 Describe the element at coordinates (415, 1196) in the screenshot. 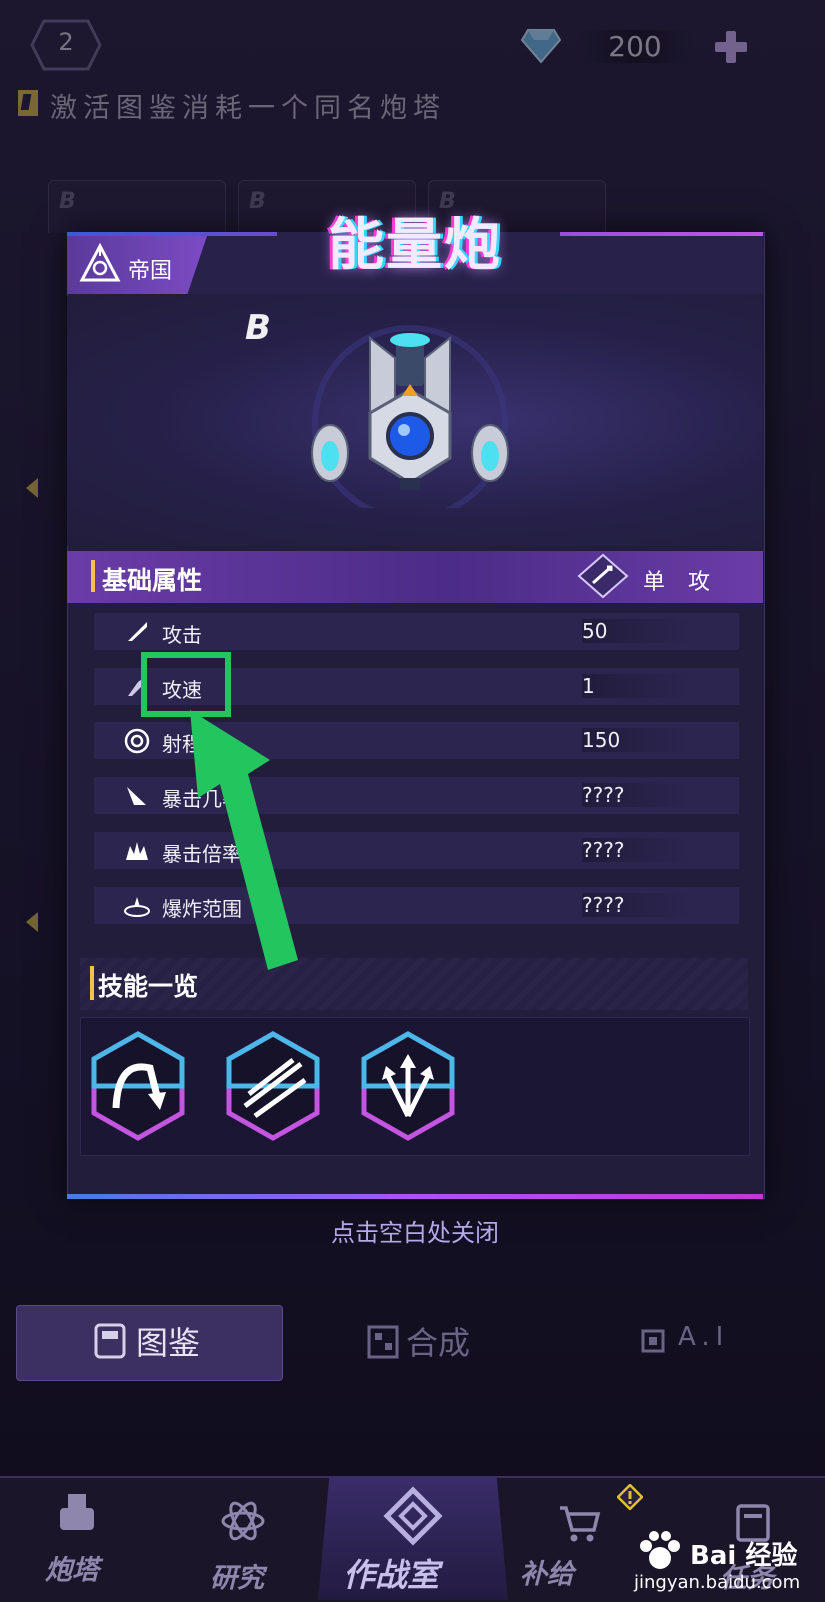

I see `popup-bottom-border` at that location.